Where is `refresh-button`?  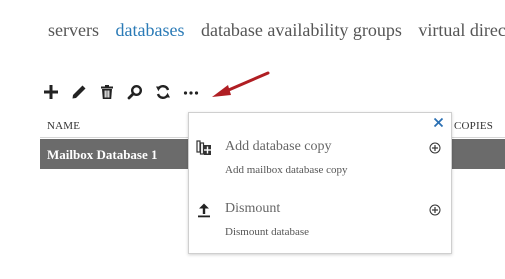
refresh-button is located at coordinates (163, 92).